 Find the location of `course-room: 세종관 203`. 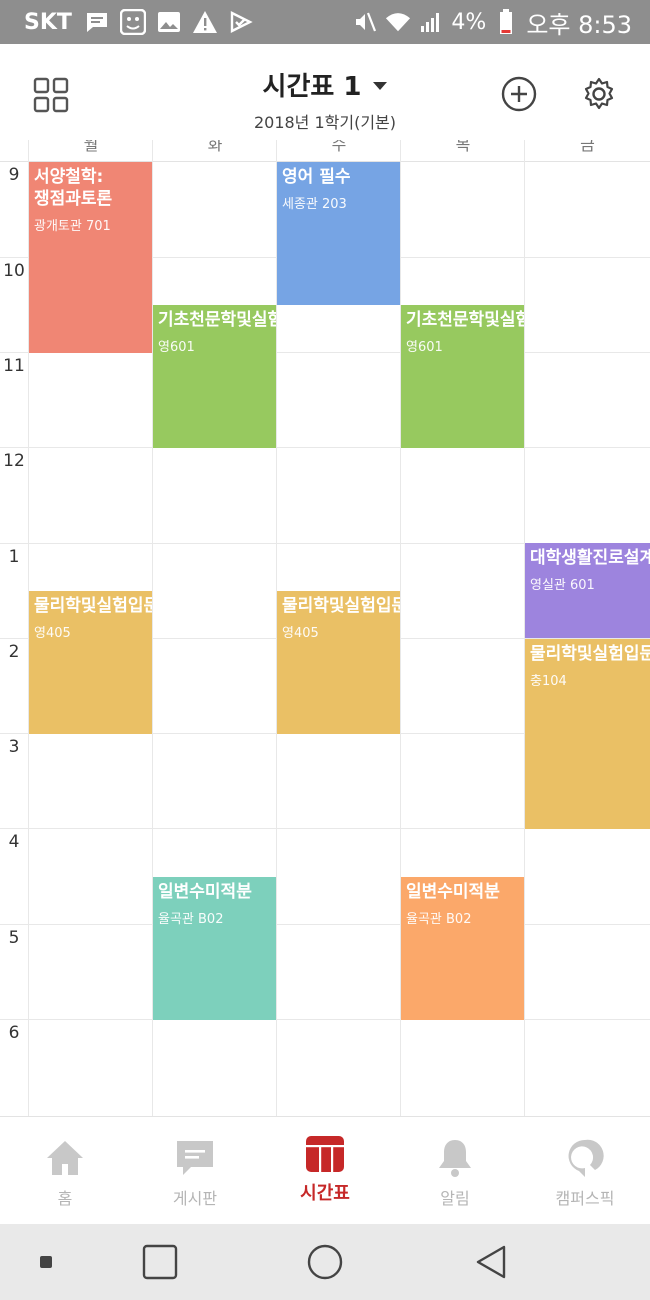

course-room: 세종관 203 is located at coordinates (314, 204).